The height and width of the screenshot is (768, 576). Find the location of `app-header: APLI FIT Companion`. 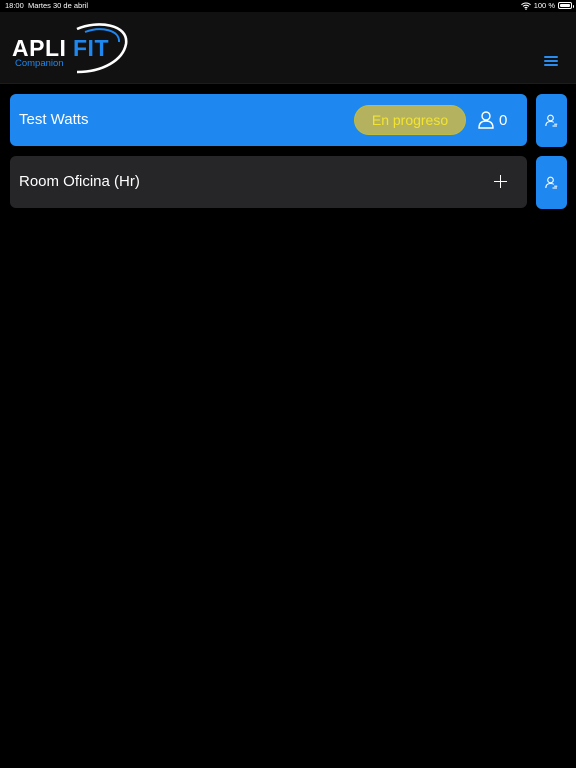

app-header: APLI FIT Companion is located at coordinates (288, 48).